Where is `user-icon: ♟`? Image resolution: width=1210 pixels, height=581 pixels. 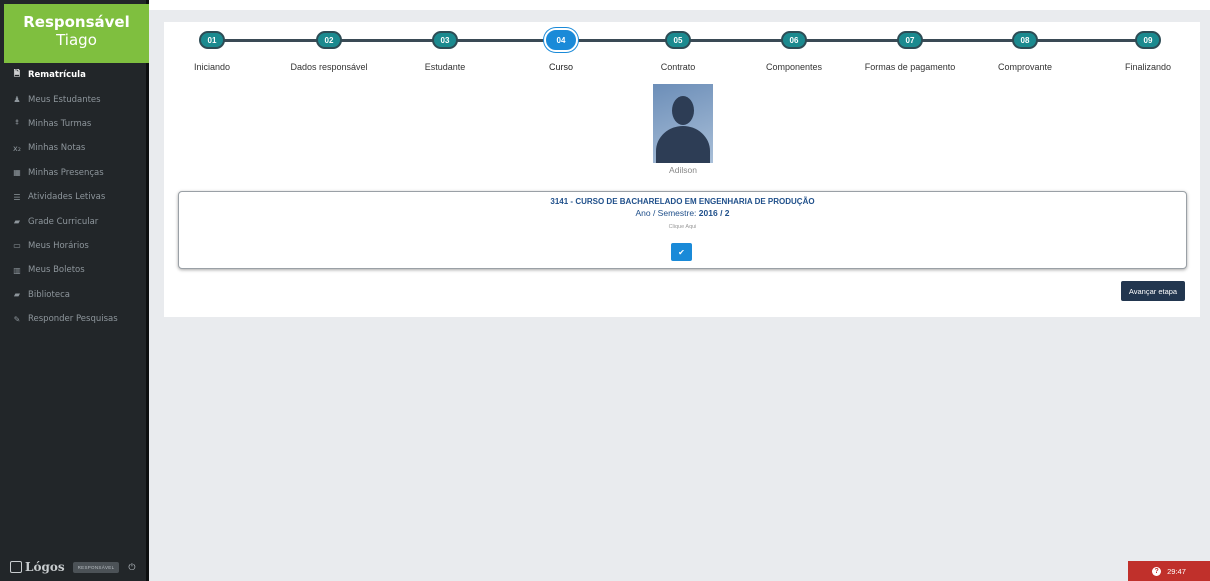 user-icon: ♟ is located at coordinates (17, 100).